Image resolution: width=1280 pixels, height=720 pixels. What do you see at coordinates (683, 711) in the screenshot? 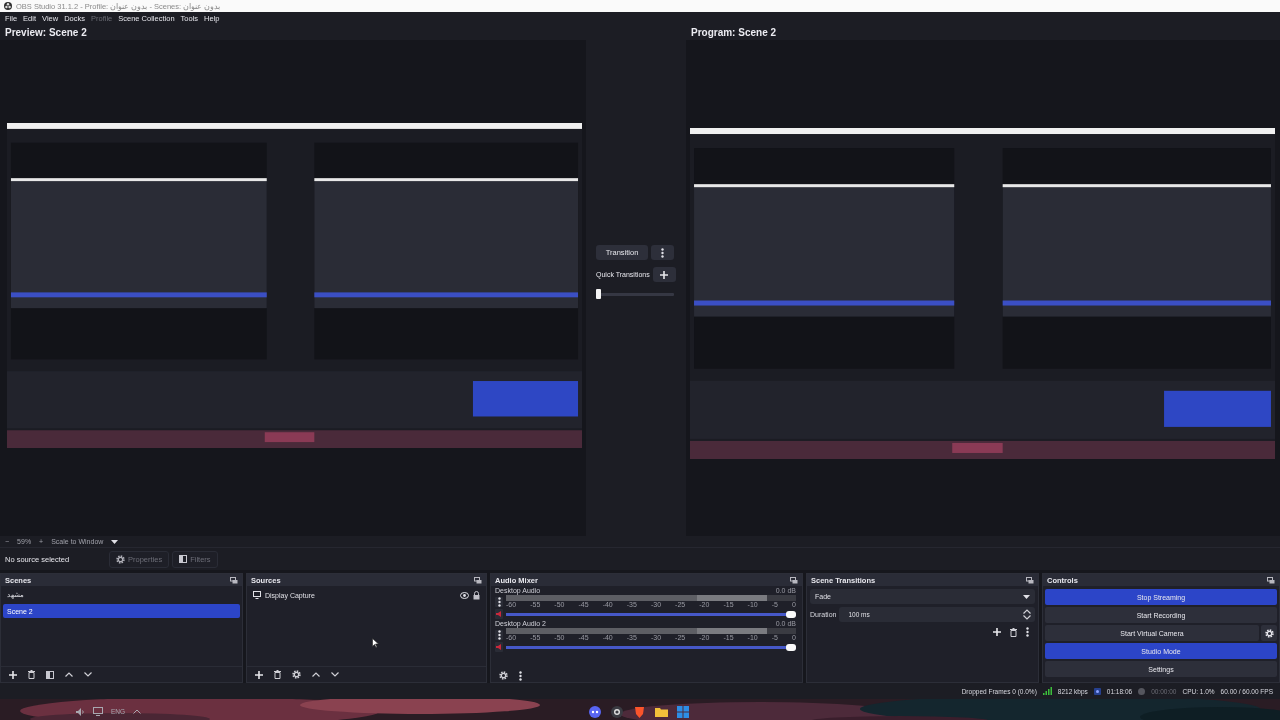
I see `window-icon` at bounding box center [683, 711].